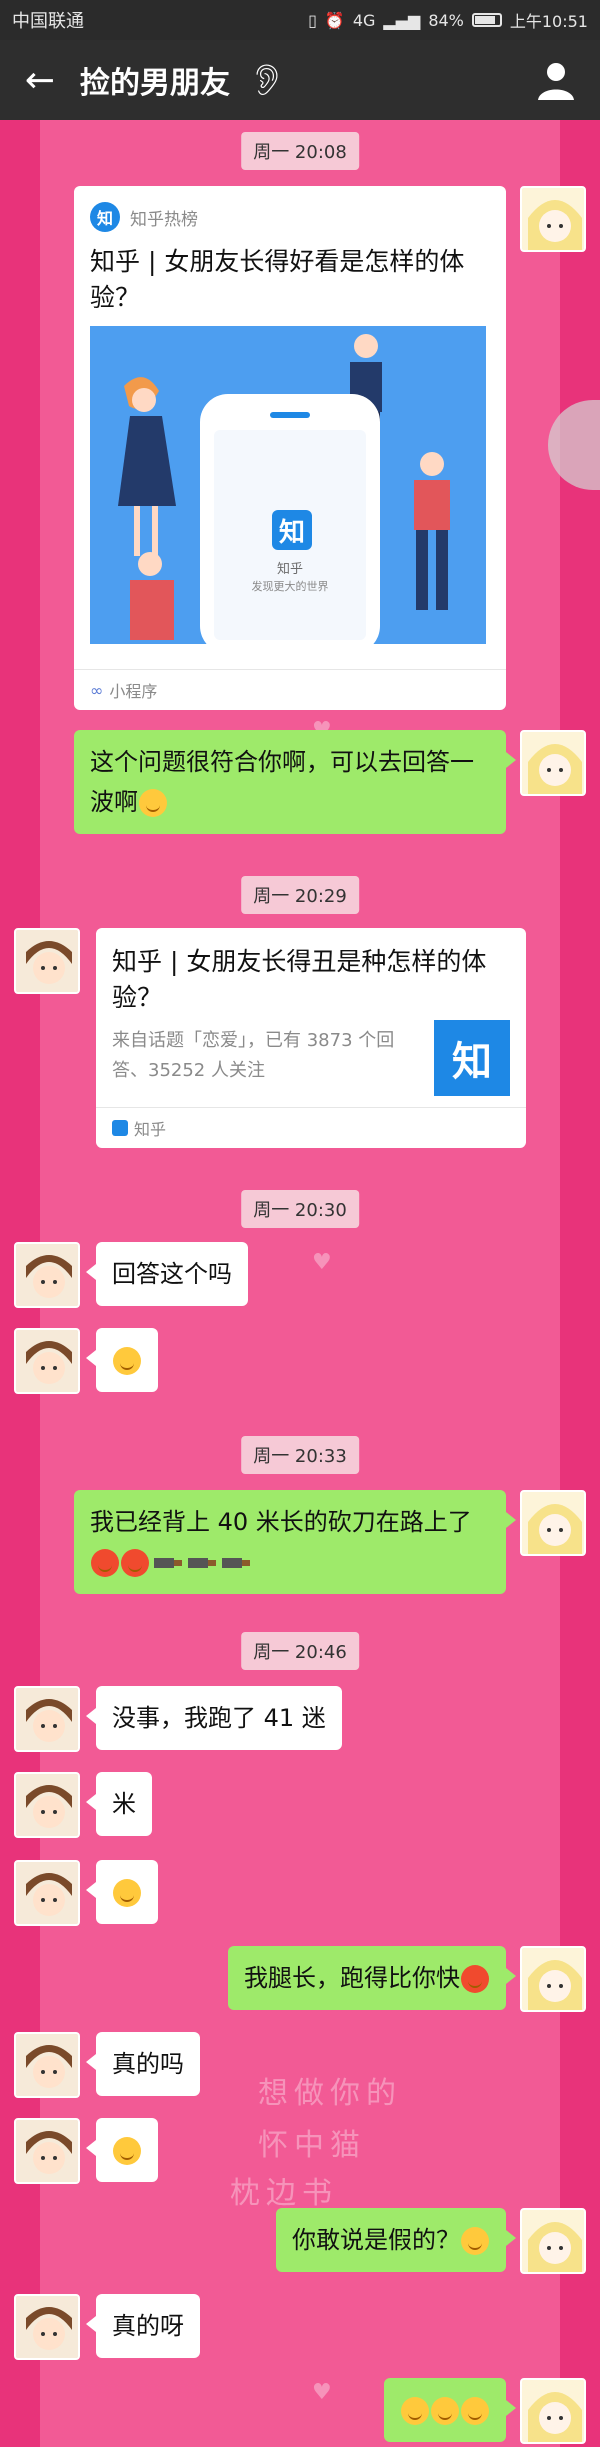  I want to click on back-arrow-icon: ←, so click(40, 80).